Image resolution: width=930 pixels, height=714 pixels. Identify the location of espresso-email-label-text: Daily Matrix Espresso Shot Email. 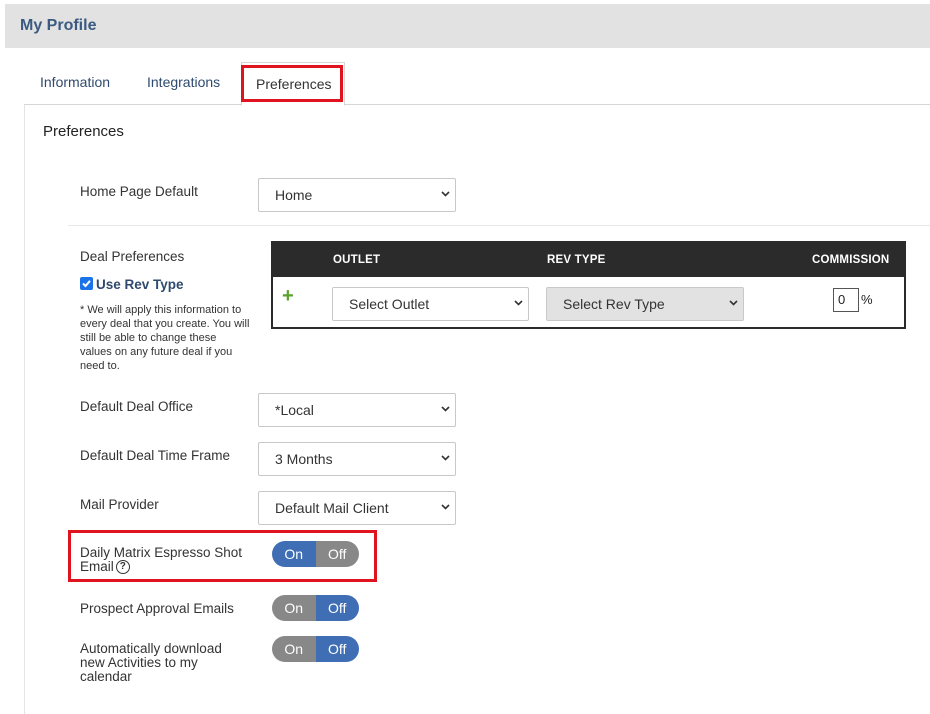
(161, 559).